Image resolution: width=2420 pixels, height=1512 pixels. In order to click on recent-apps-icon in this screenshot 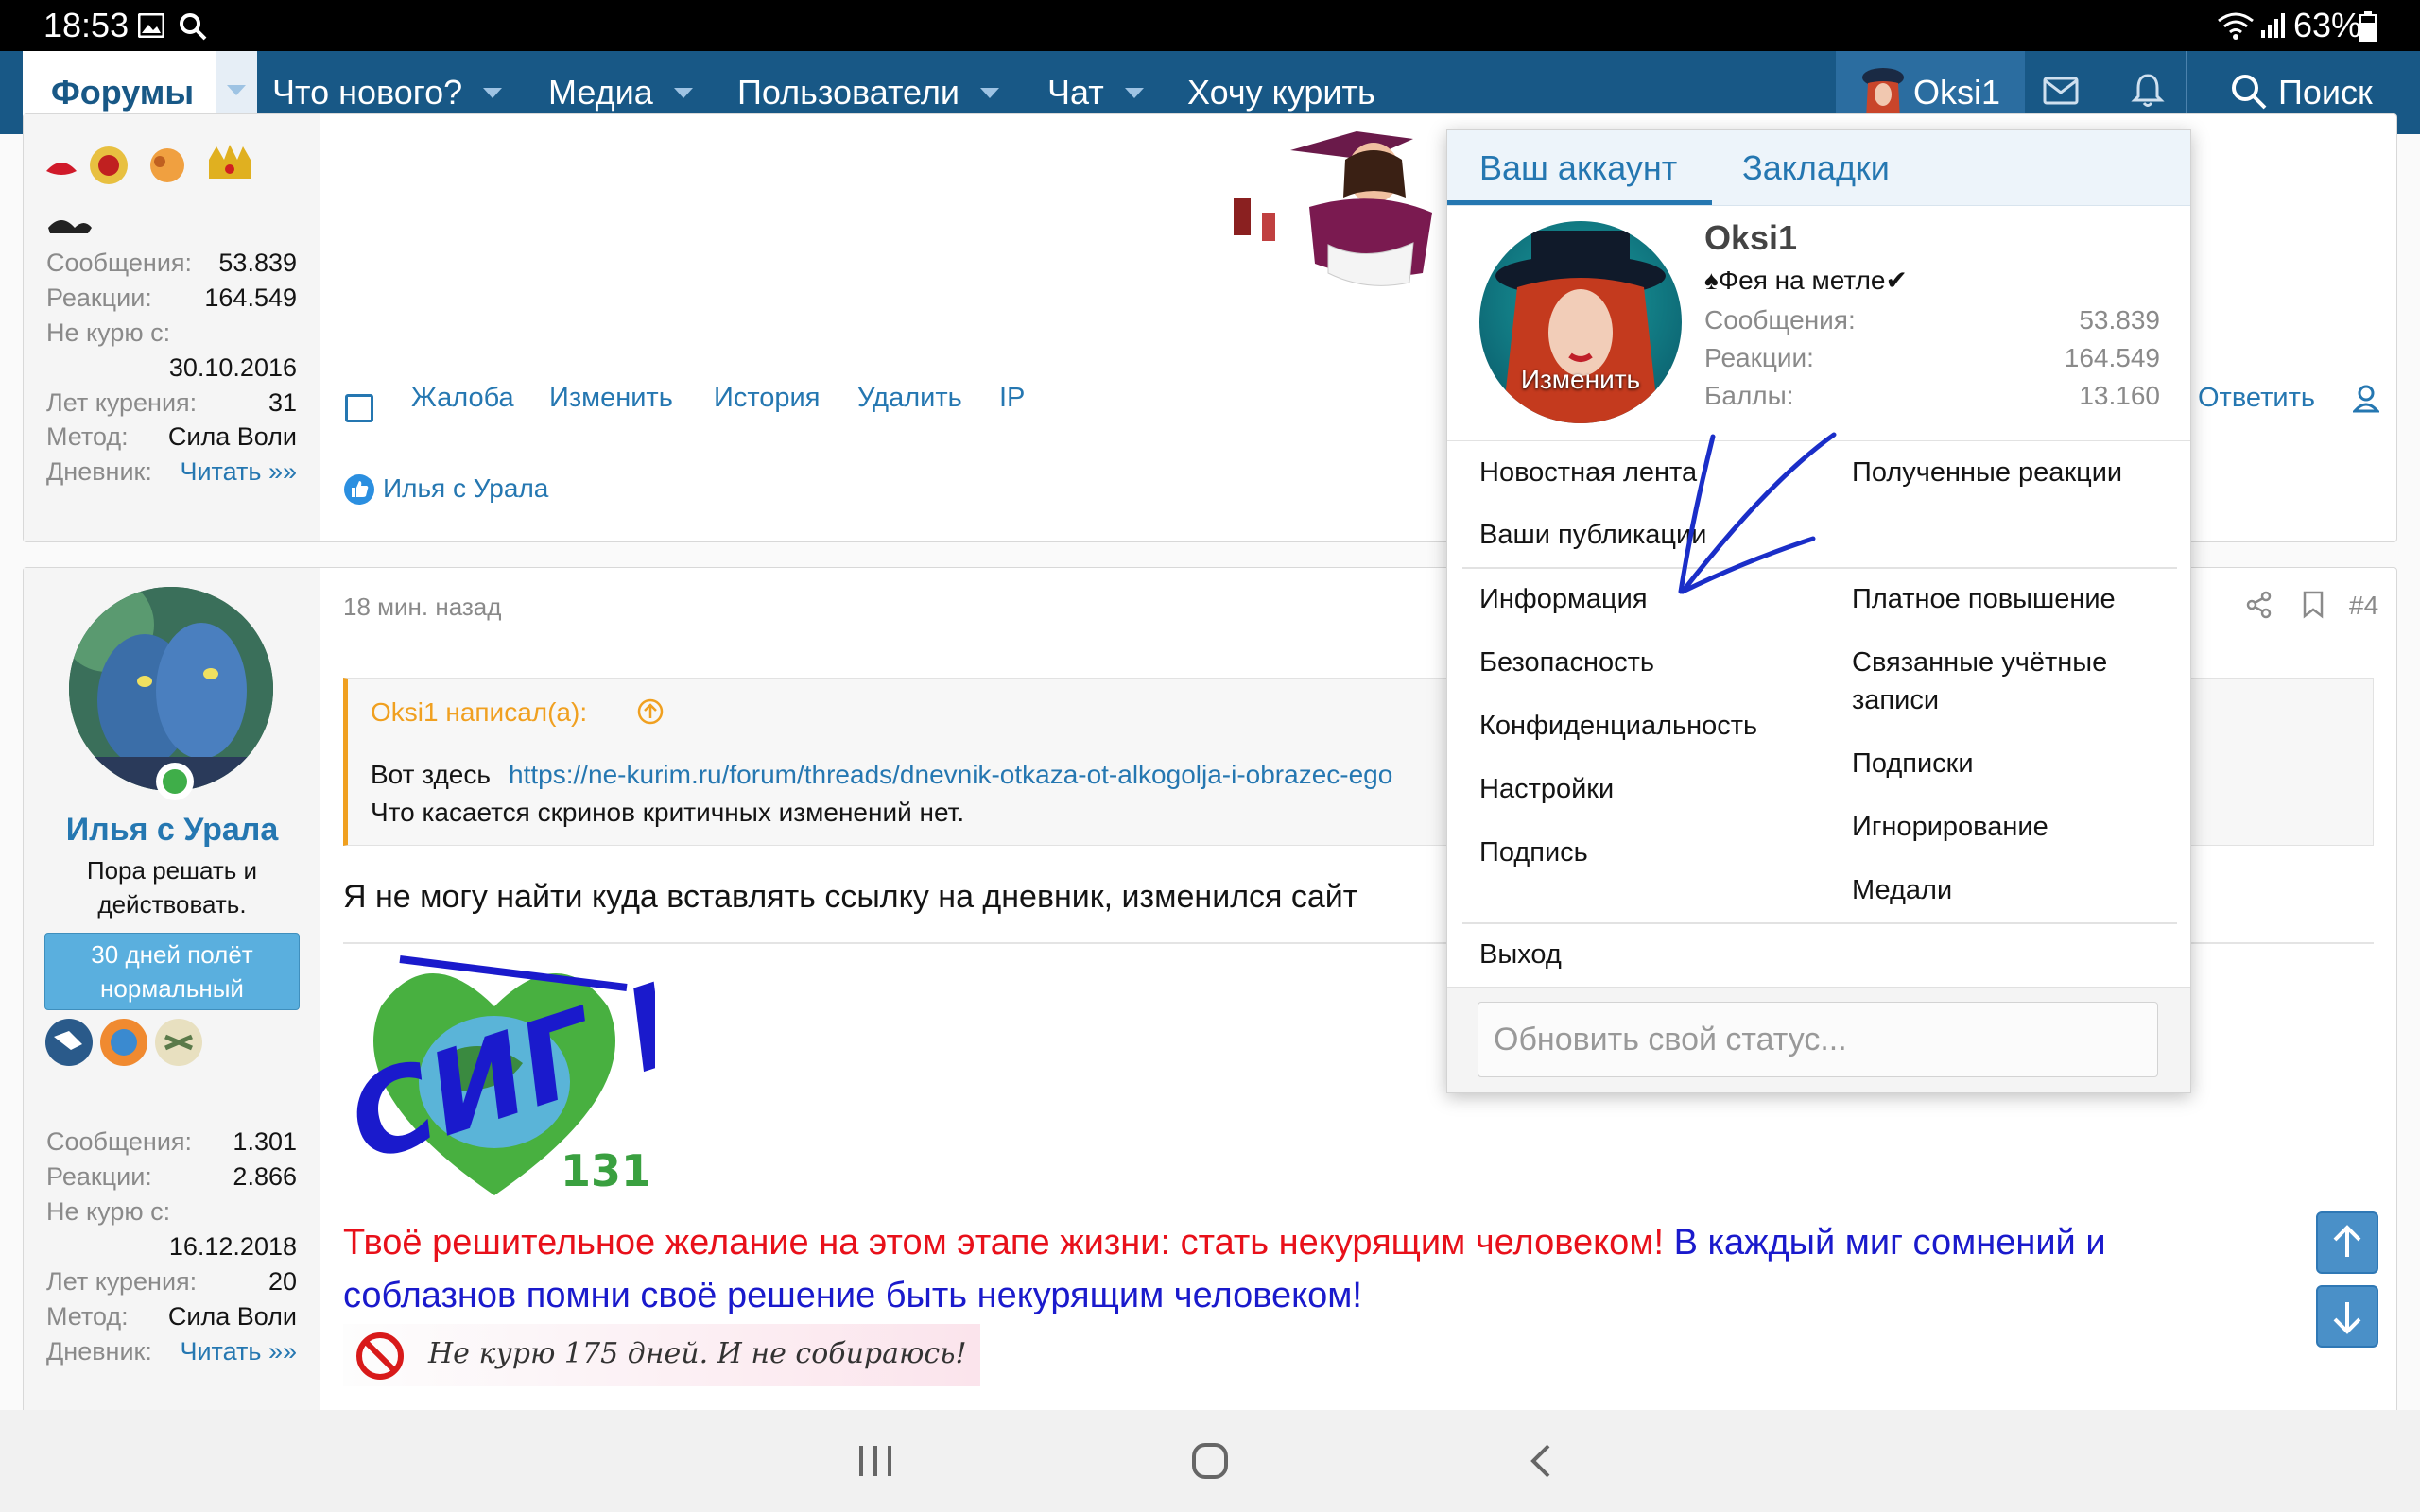, I will do `click(875, 1461)`.